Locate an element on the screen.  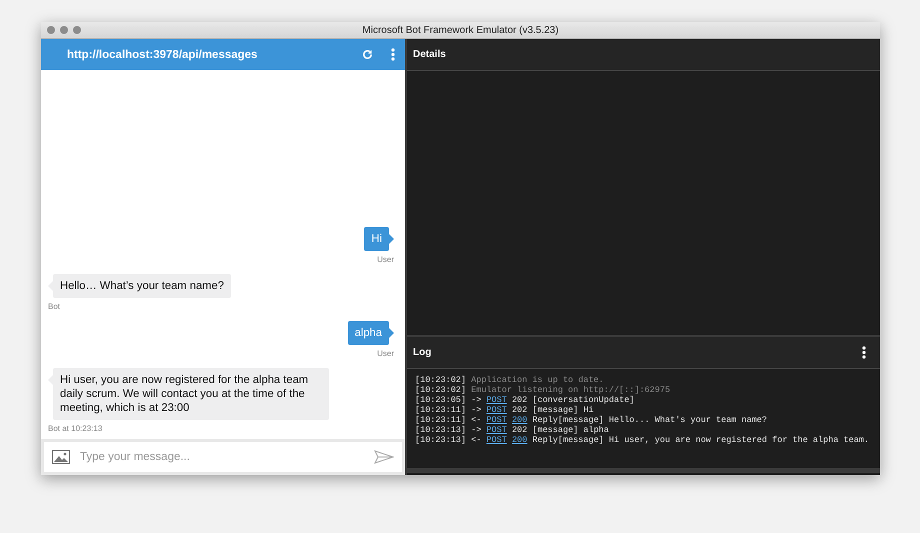
bot-message: Hi user, you are now registered for the alpha team daily scrum. We will contact you at the time of the meeting, which is at 23:00 is located at coordinates (188, 394).